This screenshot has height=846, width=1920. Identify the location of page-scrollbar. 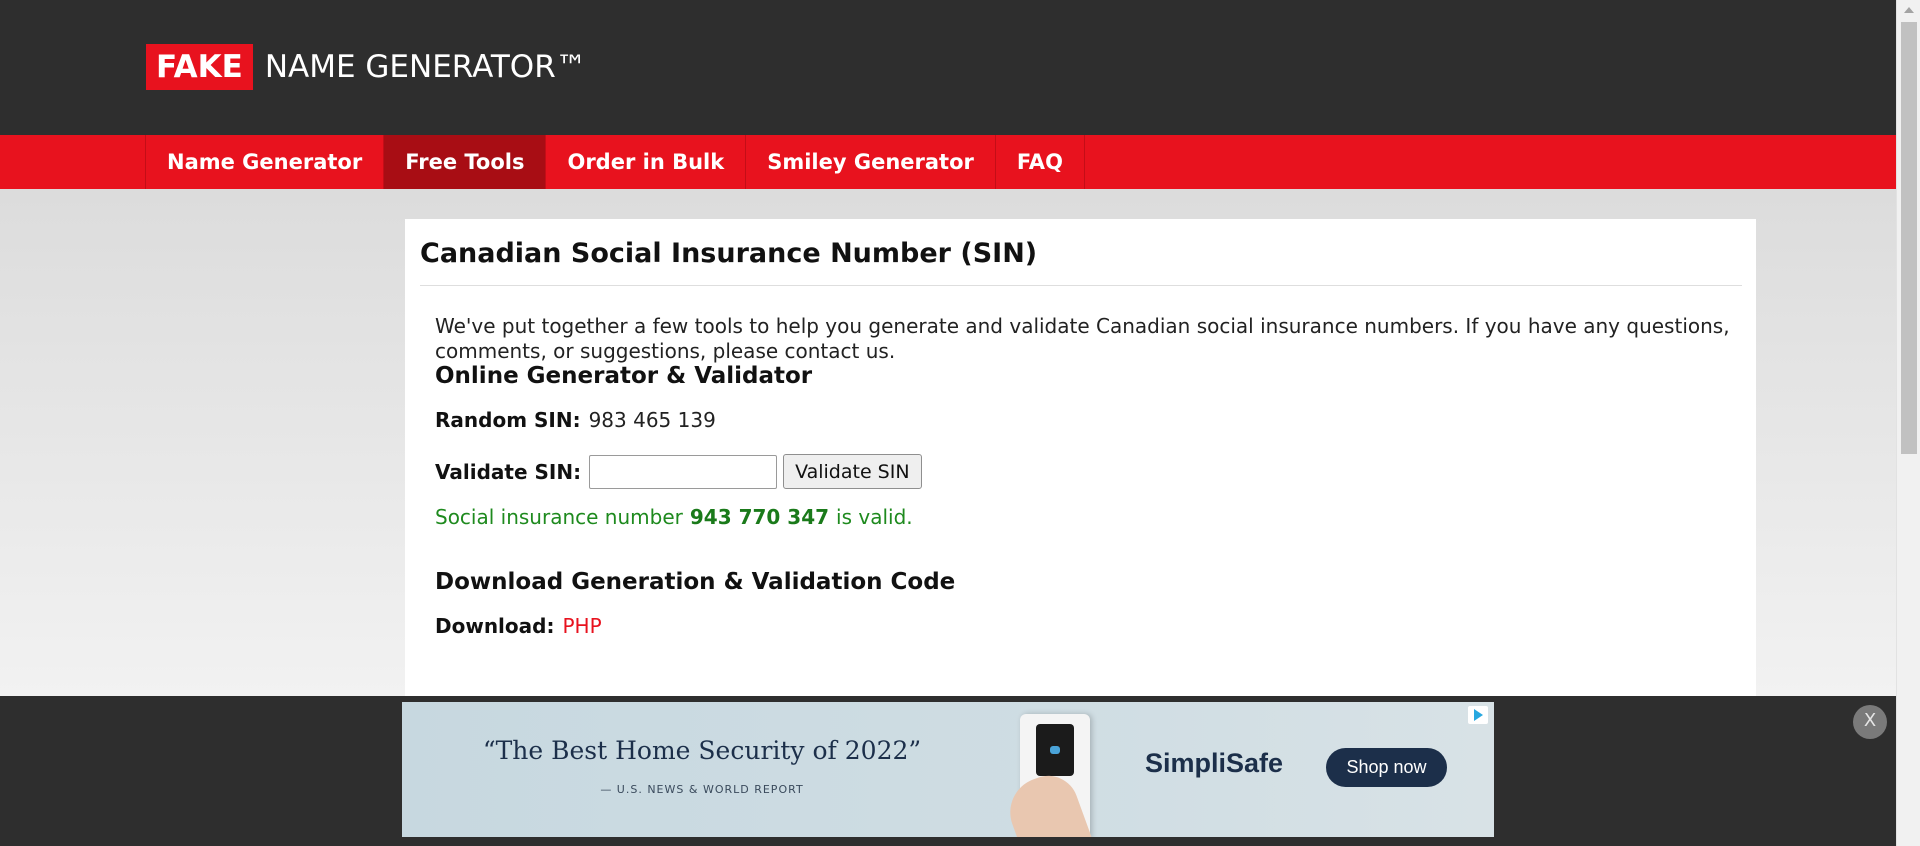
(1908, 423).